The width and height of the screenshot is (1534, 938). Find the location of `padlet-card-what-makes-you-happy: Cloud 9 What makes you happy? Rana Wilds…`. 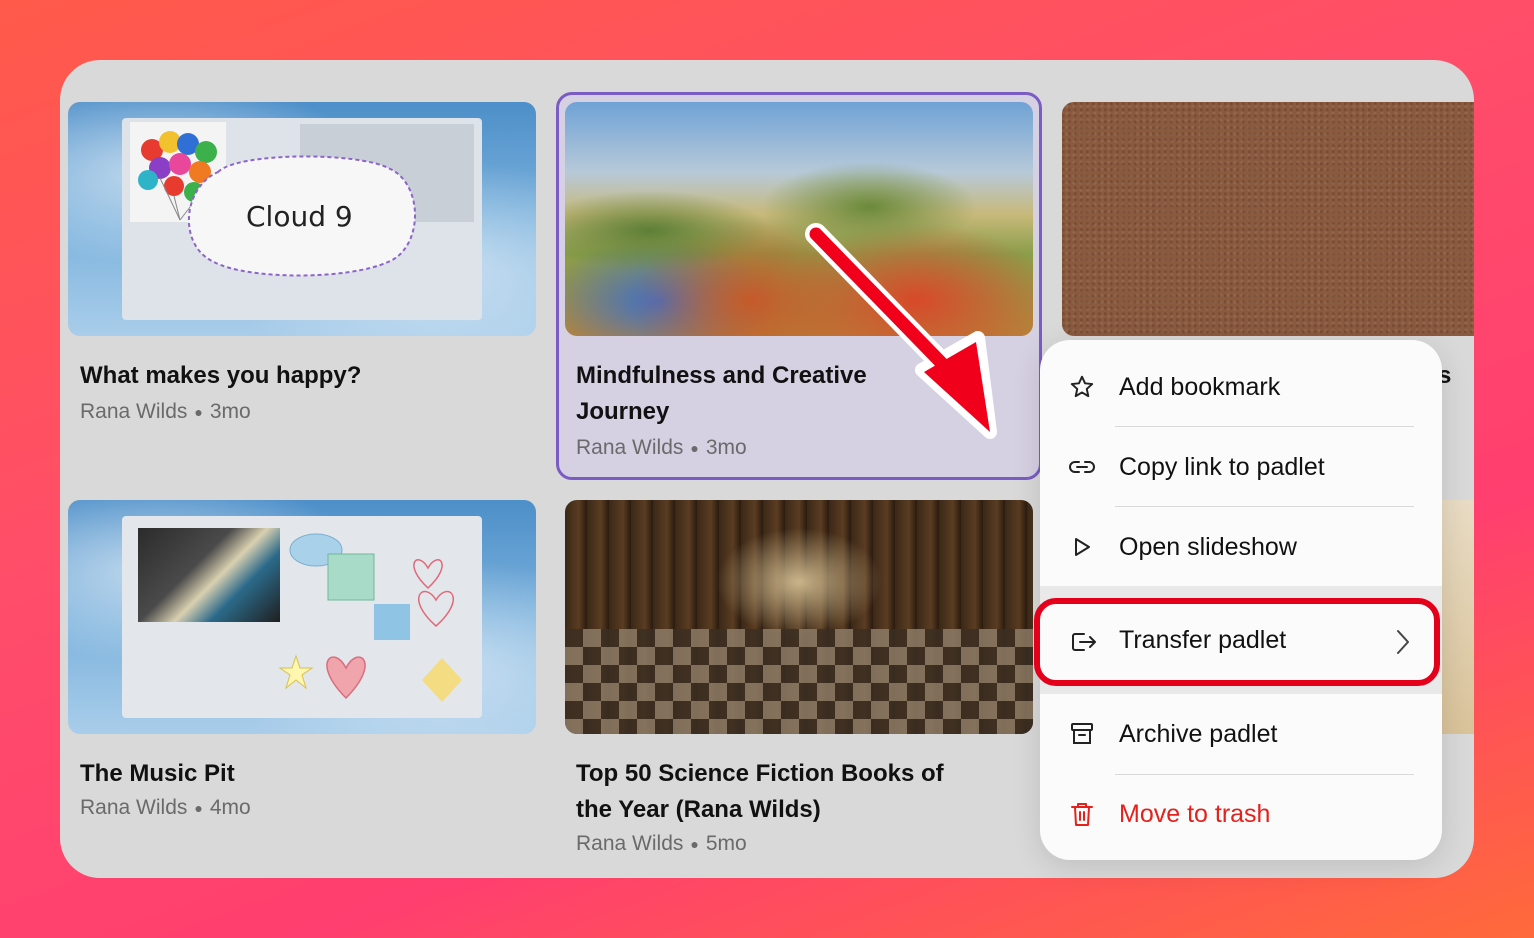

padlet-card-what-makes-you-happy: Cloud 9 What makes you happy? Rana Wilds… is located at coordinates (305, 255).